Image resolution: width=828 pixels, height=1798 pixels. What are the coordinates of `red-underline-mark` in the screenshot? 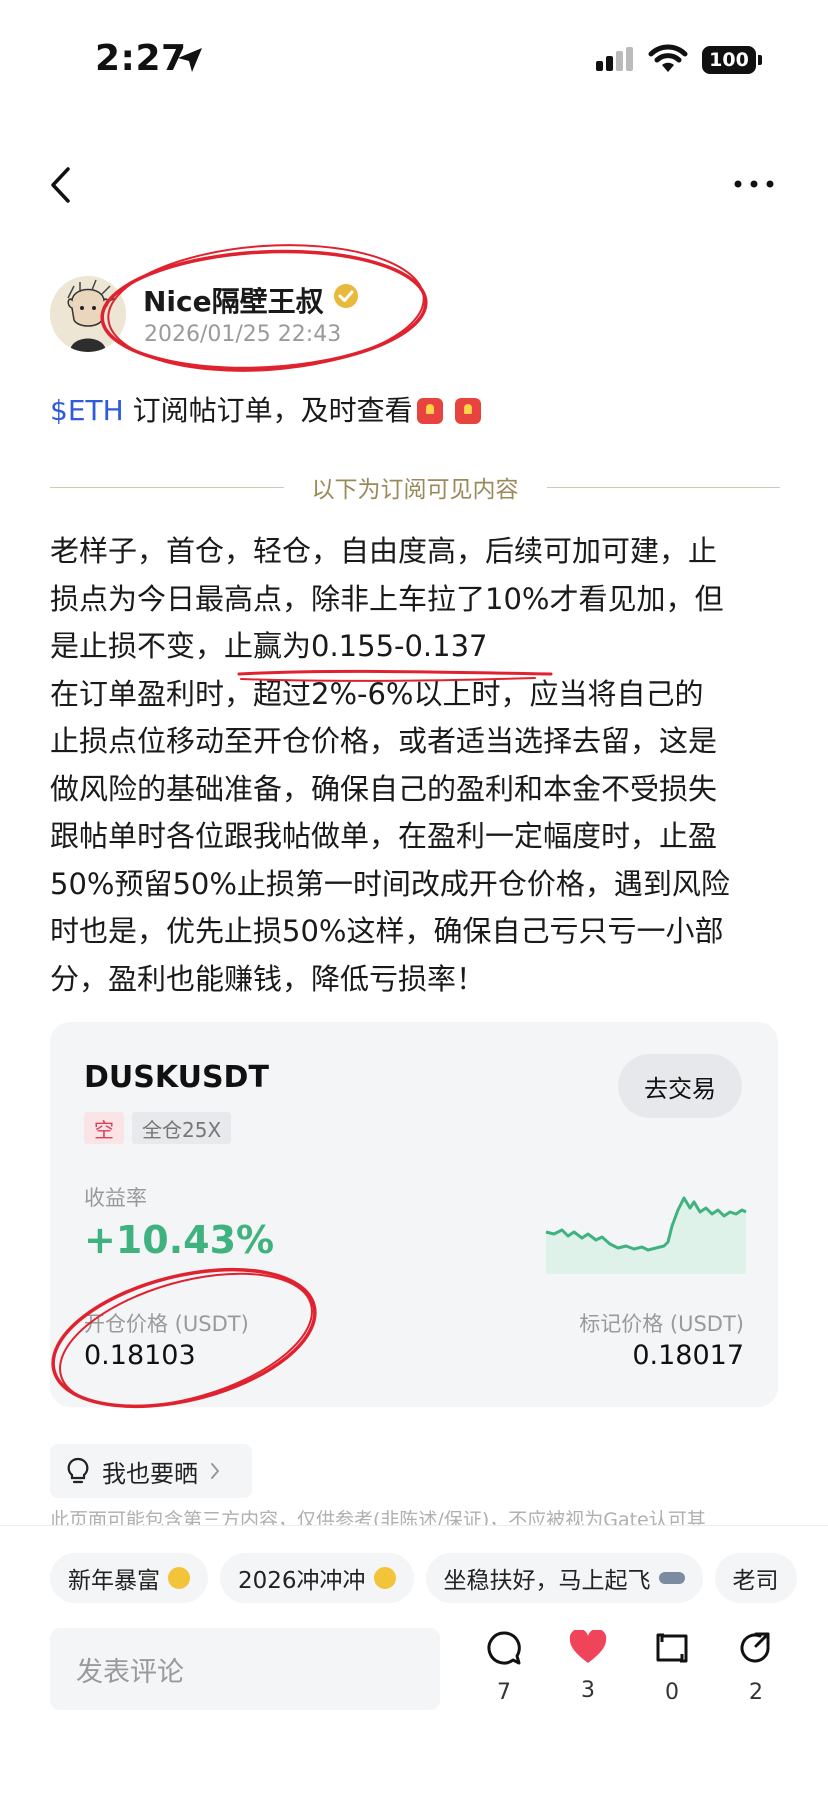 It's located at (395, 675).